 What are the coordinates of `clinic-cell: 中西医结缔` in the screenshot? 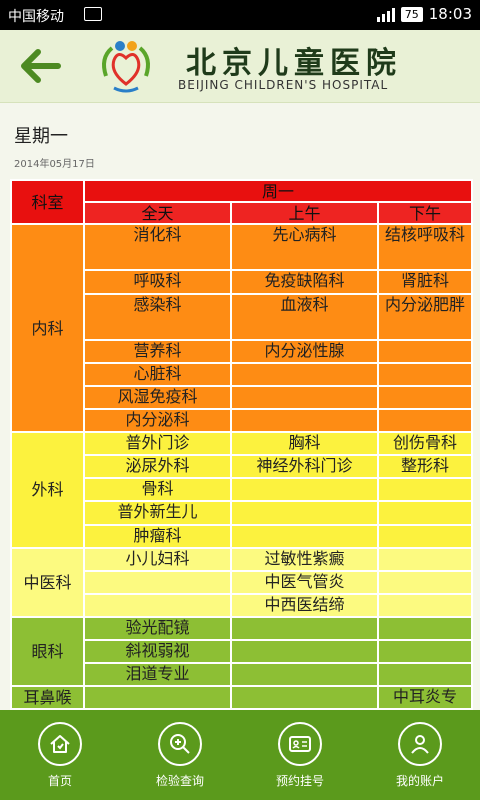 It's located at (304, 605).